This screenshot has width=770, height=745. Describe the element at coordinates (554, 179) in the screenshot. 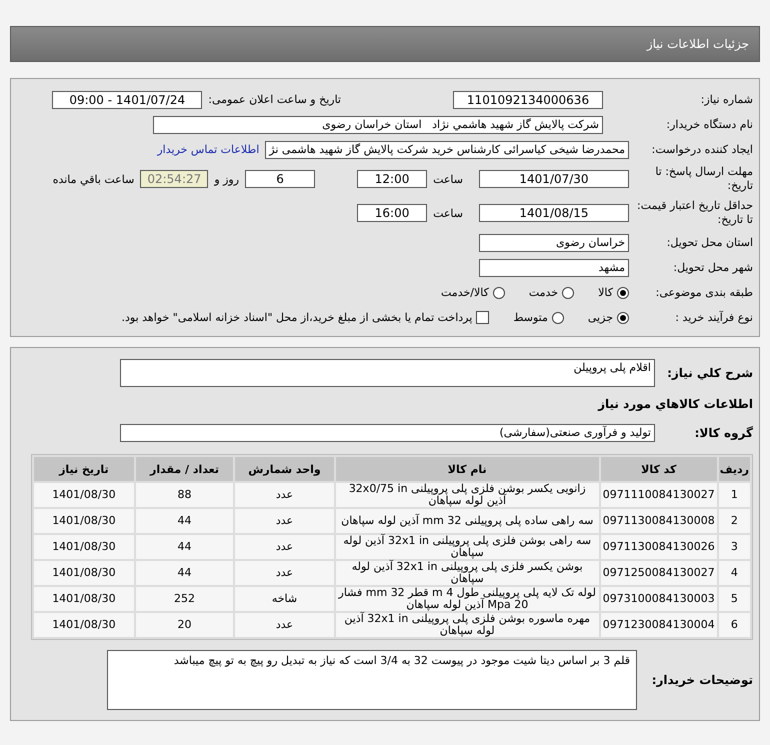

I see `deadline-date-field: 1401/07/30` at that location.